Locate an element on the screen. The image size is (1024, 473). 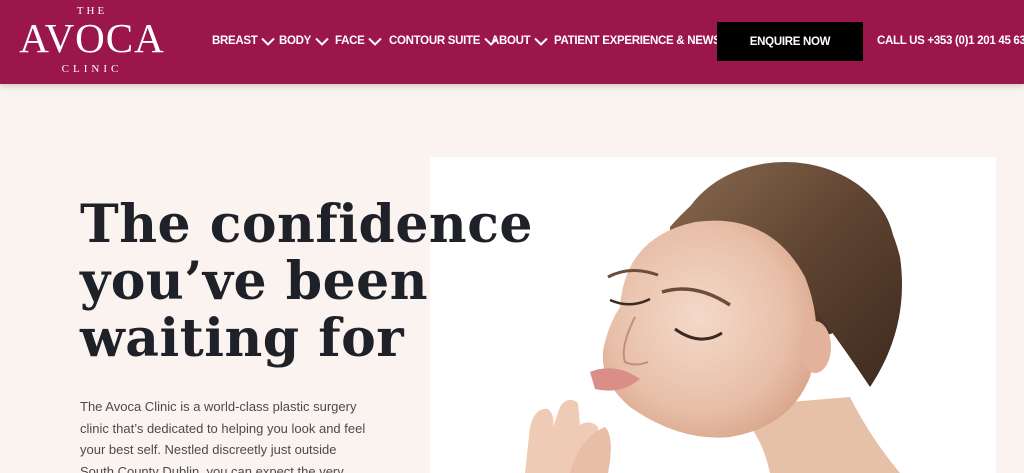
headline-line: you’ve been is located at coordinates (254, 281).